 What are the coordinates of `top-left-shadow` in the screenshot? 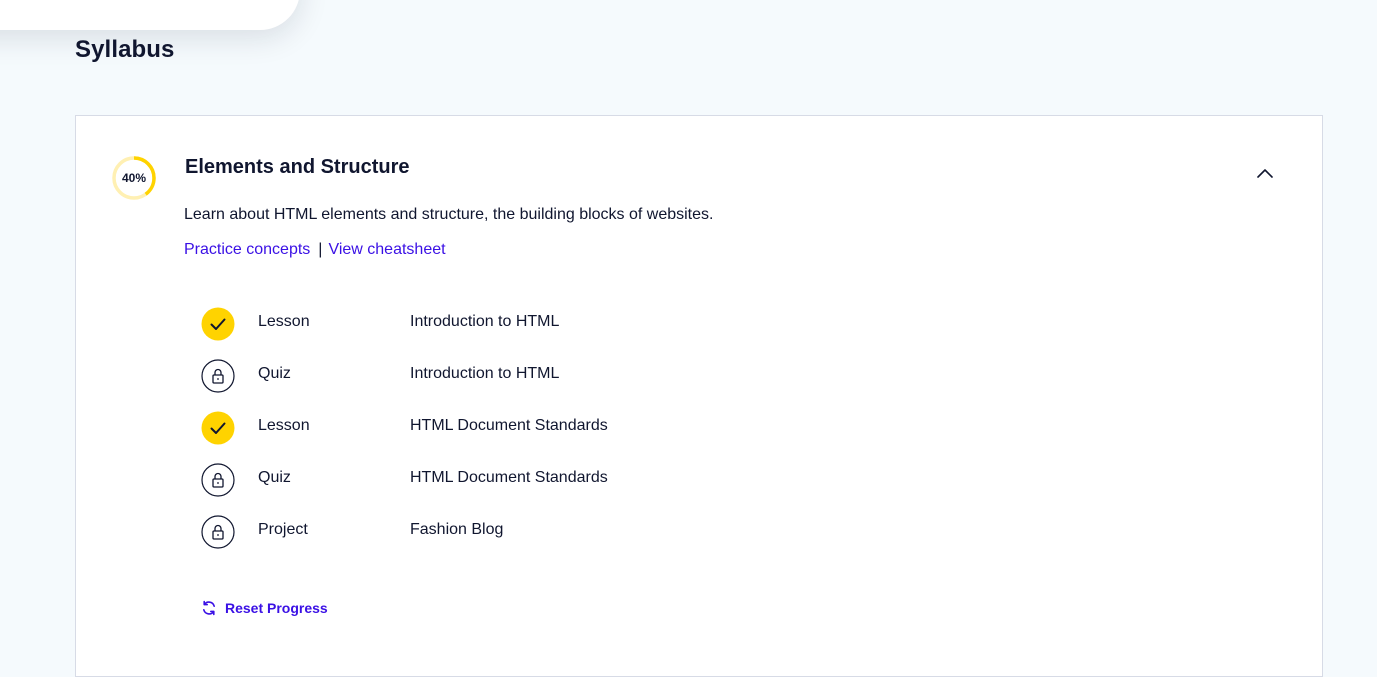 It's located at (150, 15).